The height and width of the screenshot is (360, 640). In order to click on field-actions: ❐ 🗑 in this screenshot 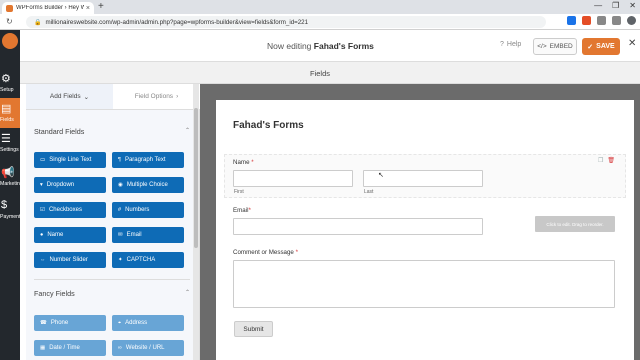, I will do `click(606, 160)`.